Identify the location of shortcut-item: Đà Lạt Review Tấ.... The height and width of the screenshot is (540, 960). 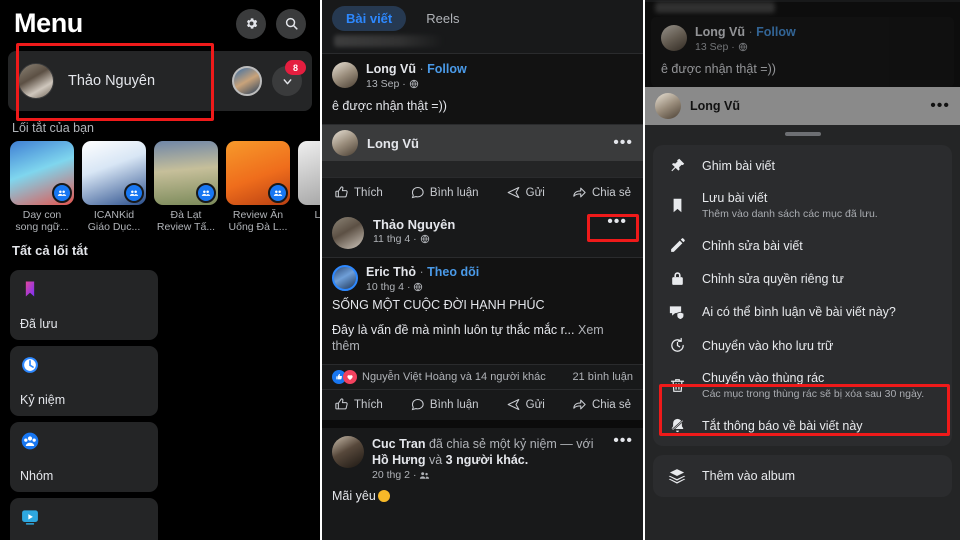
(186, 187).